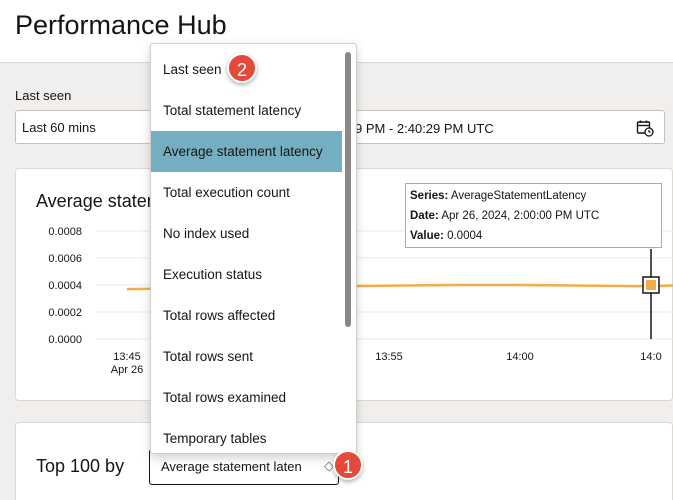 The height and width of the screenshot is (500, 673). What do you see at coordinates (650, 357) in the screenshot?
I see `x-tick-label: 14:0` at bounding box center [650, 357].